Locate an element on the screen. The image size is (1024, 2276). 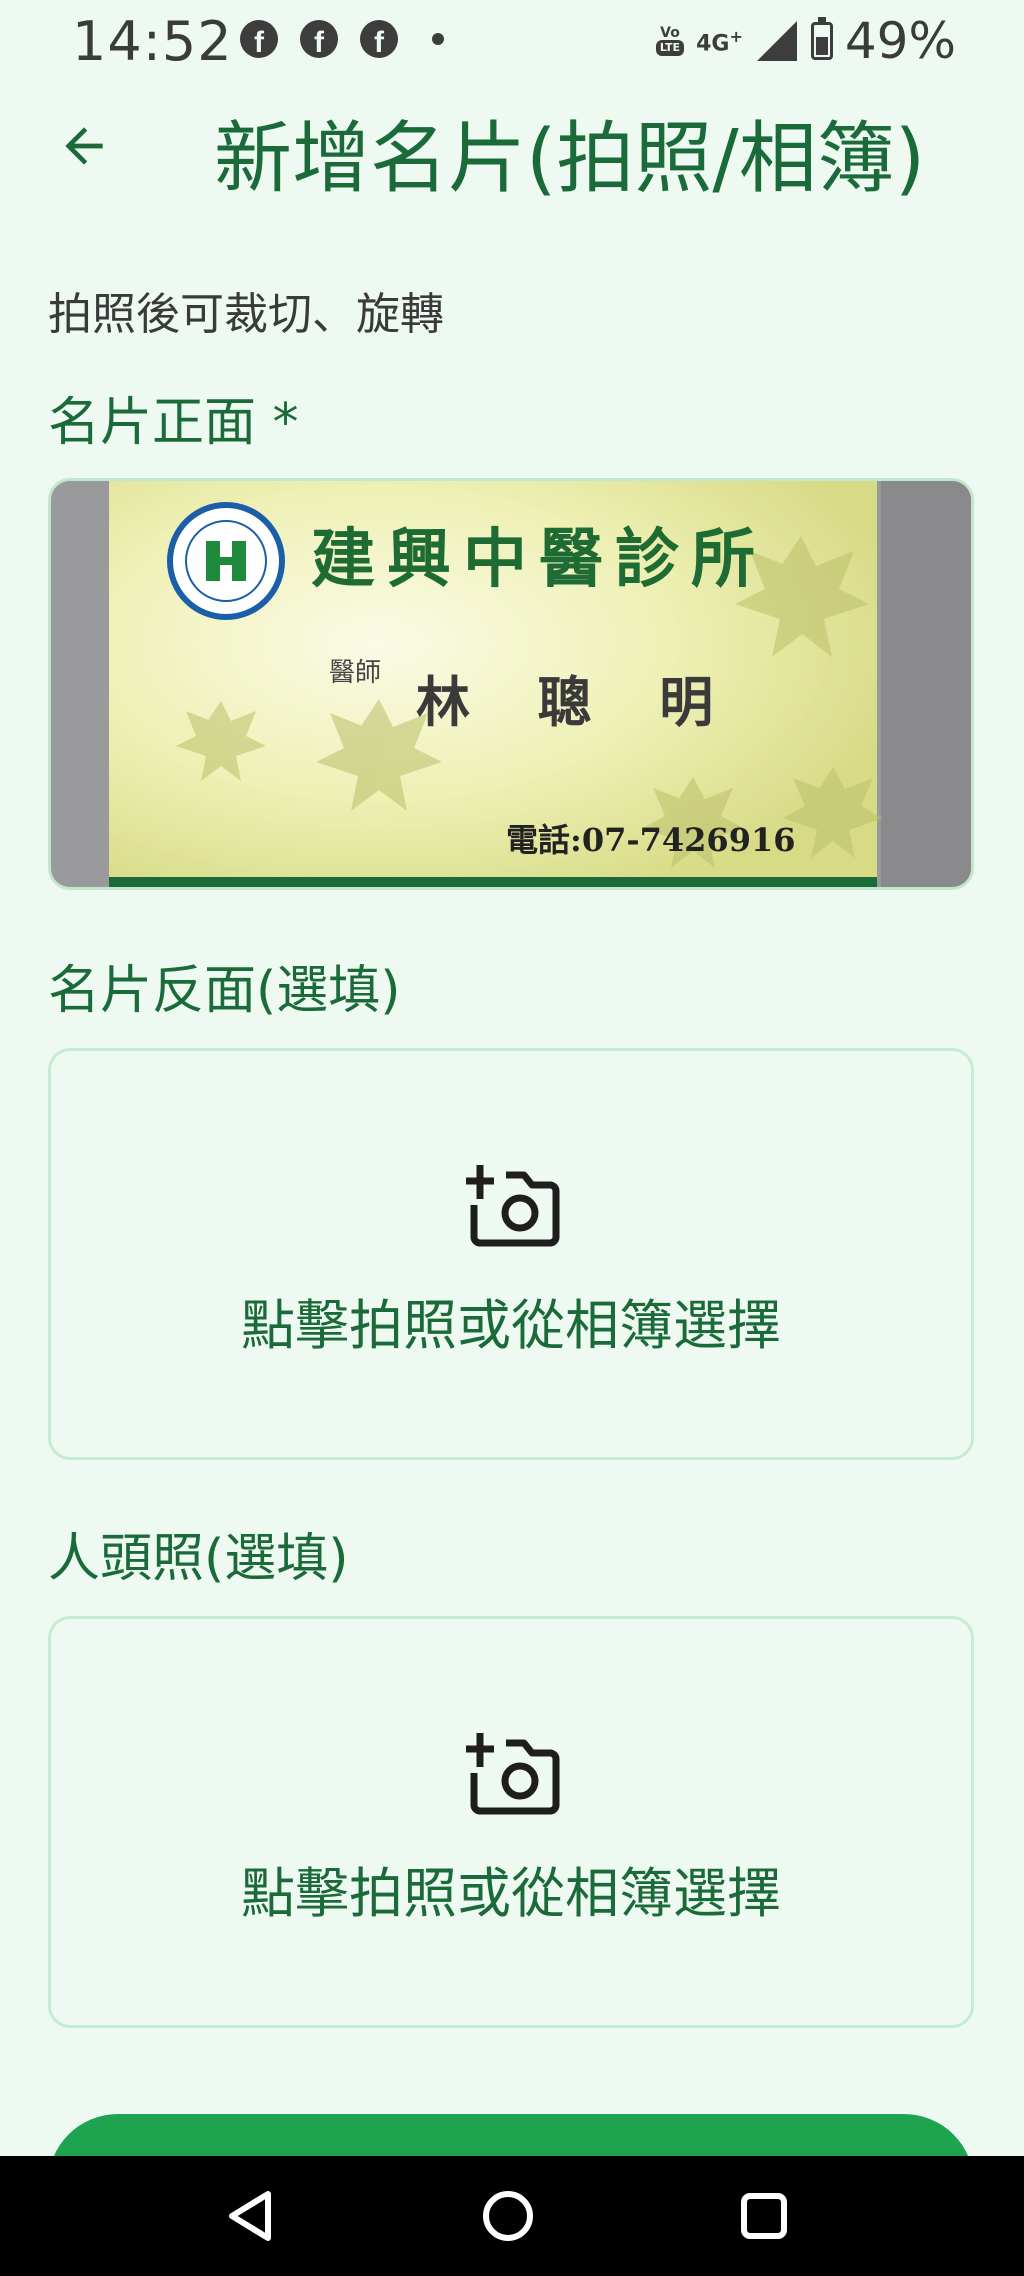
hint-text: 拍照後可裁切、旋轉 is located at coordinates (246, 314).